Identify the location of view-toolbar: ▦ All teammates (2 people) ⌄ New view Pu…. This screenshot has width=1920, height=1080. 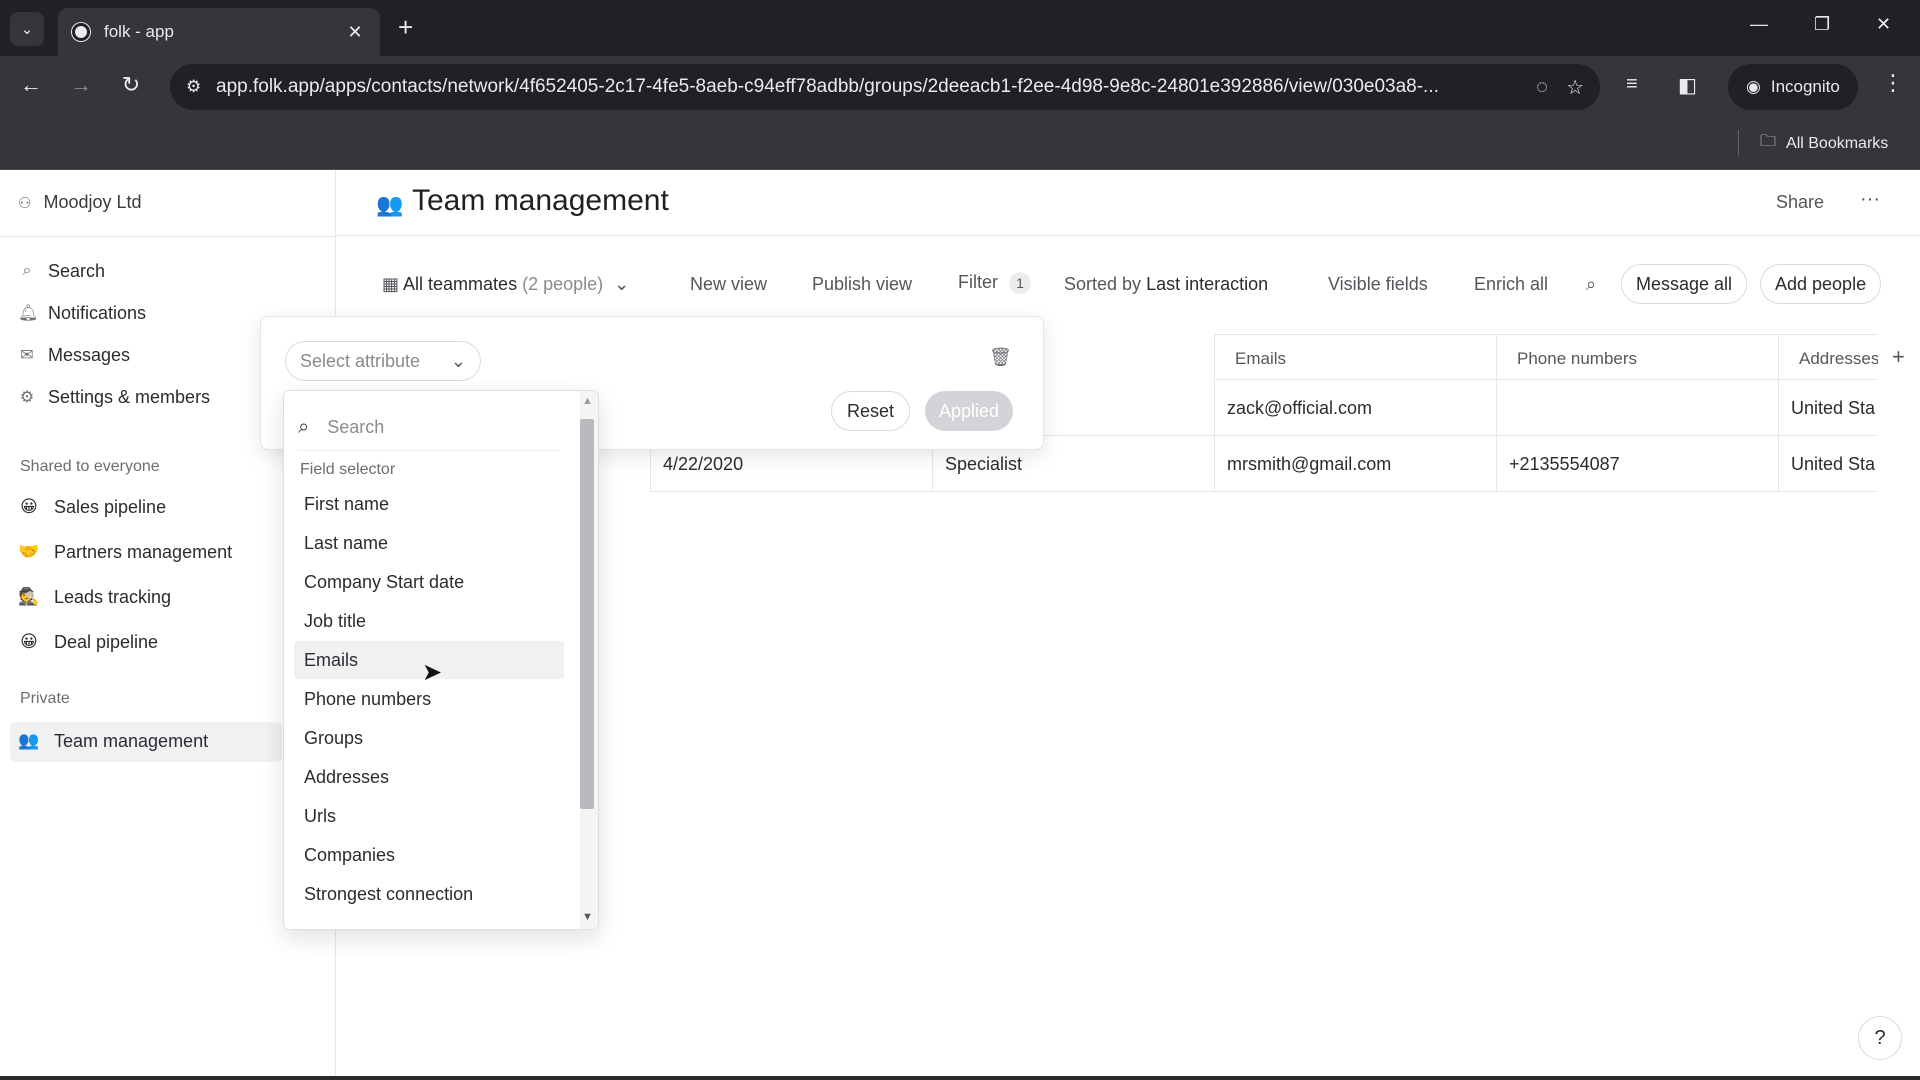
(1128, 285).